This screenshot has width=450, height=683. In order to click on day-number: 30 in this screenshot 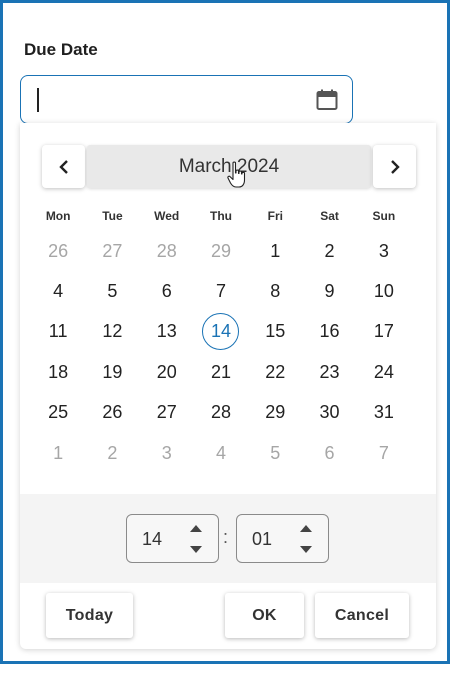, I will do `click(329, 412)`.